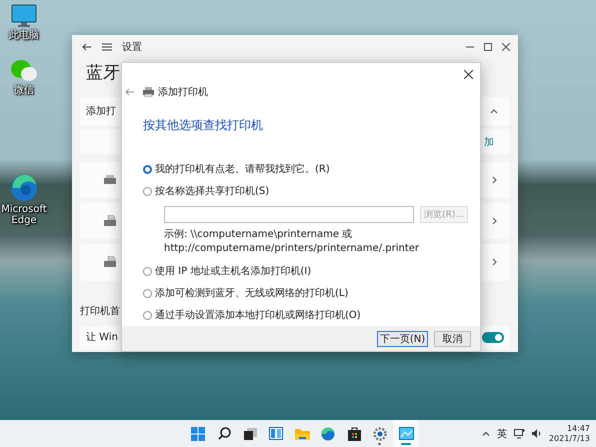  Describe the element at coordinates (519, 433) in the screenshot. I see `network-icon` at that location.